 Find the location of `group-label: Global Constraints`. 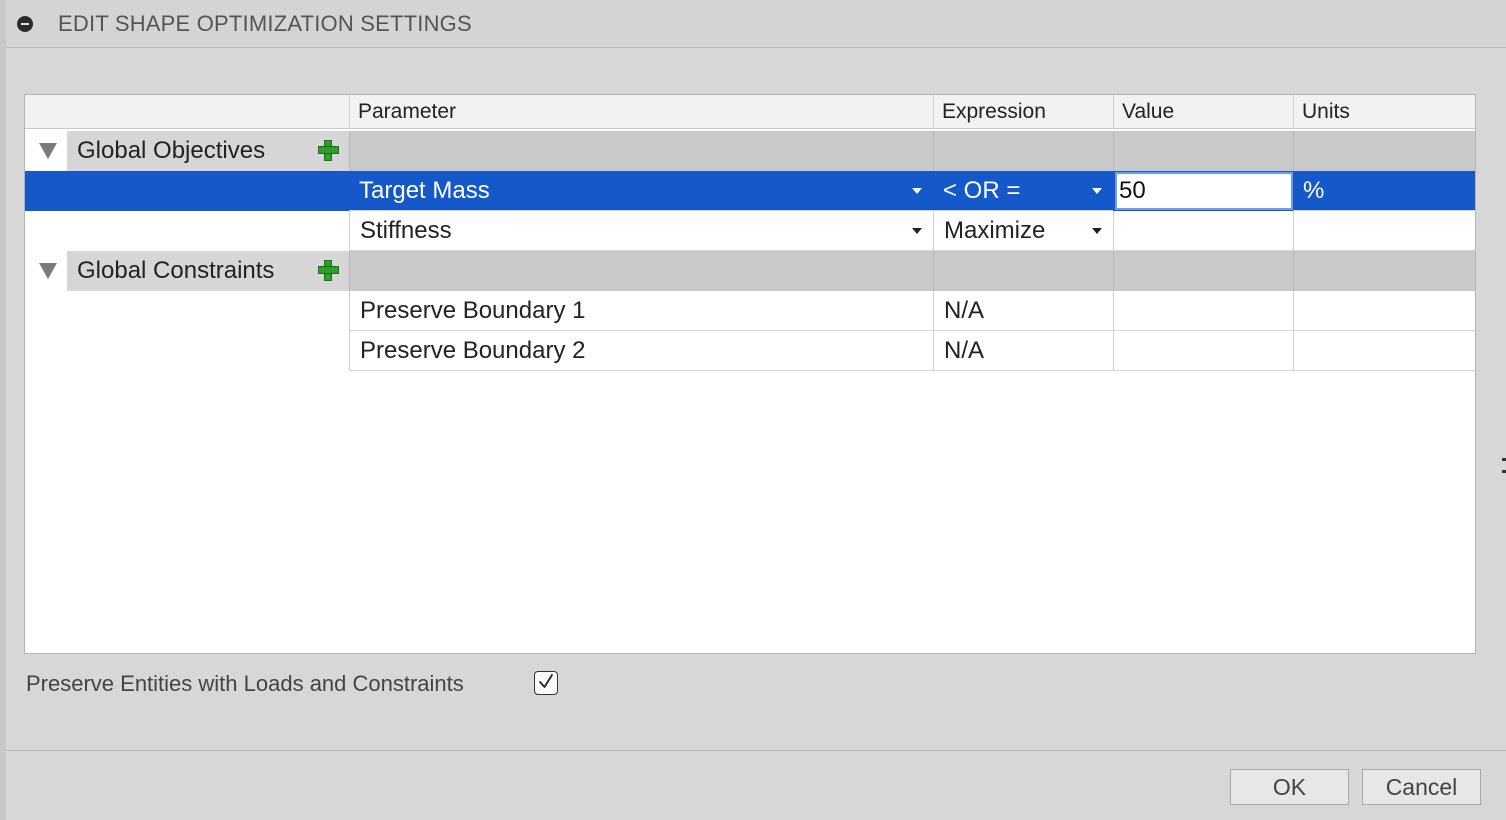

group-label: Global Constraints is located at coordinates (208, 271).